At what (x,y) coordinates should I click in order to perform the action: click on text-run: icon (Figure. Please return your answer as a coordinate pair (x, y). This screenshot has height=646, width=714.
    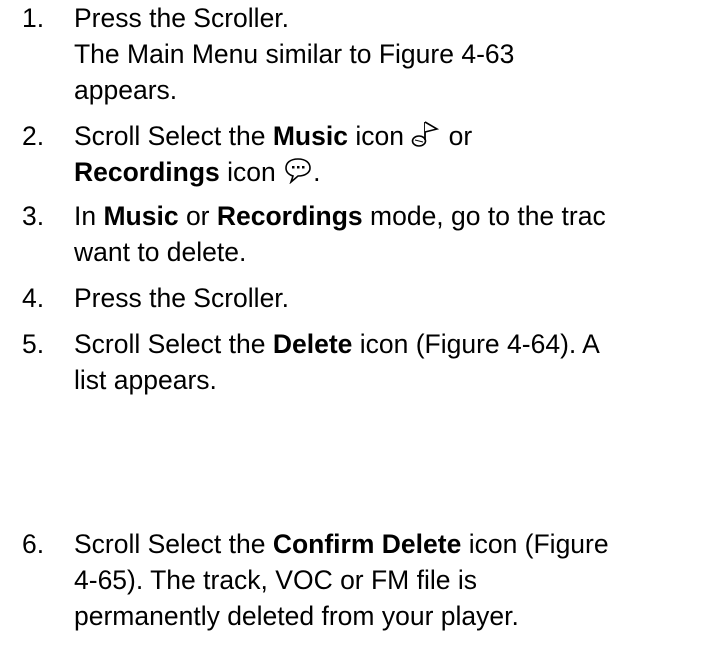
    Looking at the image, I should click on (535, 544).